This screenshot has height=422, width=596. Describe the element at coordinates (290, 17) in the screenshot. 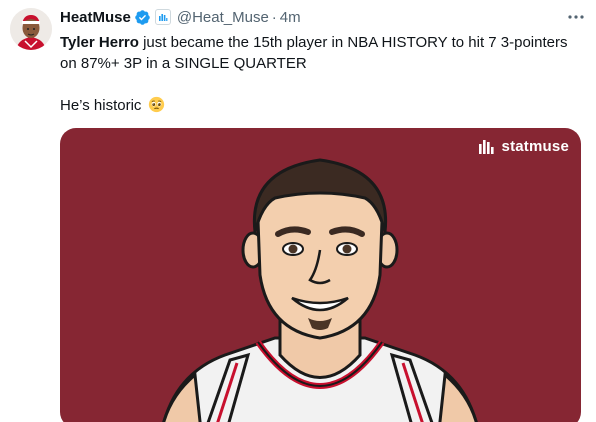

I see `tweet-timestamp: 4m` at that location.